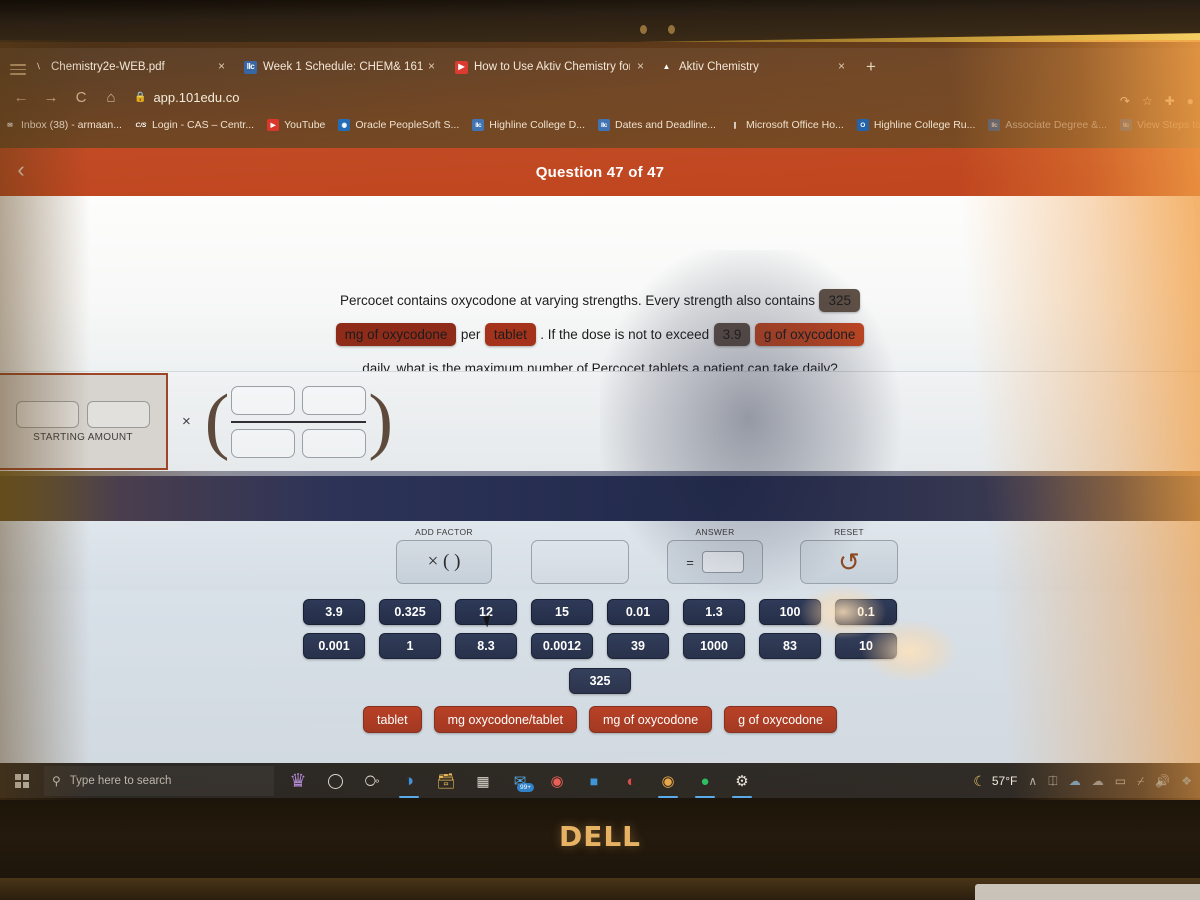 The image size is (1200, 900). Describe the element at coordinates (299, 421) in the screenshot. I see `fraction-bar` at that location.